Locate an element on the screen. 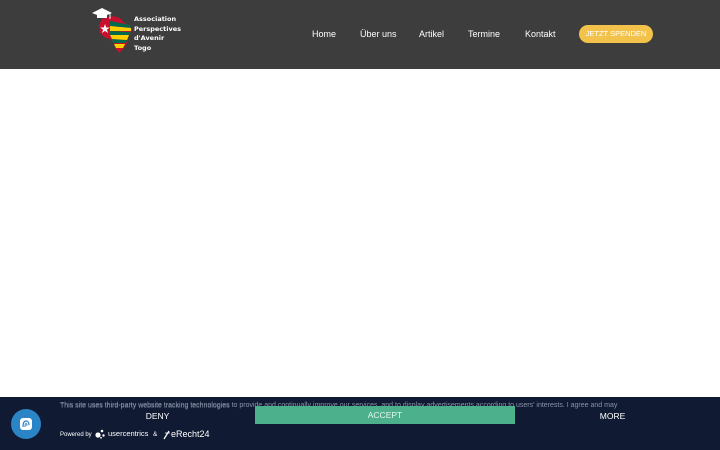 This screenshot has width=720, height=450. nav-home: Home is located at coordinates (324, 34).